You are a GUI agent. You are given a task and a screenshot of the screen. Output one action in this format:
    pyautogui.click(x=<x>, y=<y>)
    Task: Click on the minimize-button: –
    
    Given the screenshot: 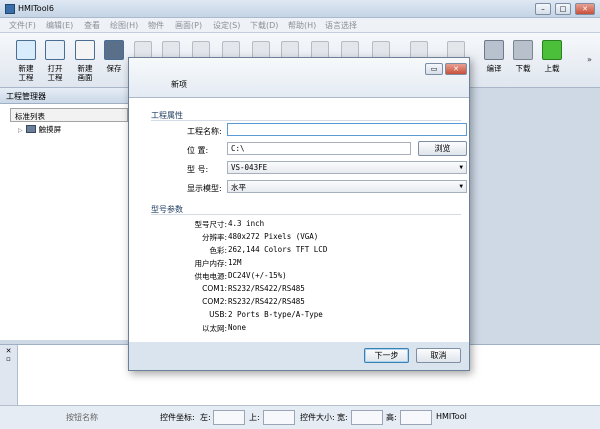 What is the action you would take?
    pyautogui.click(x=543, y=9)
    